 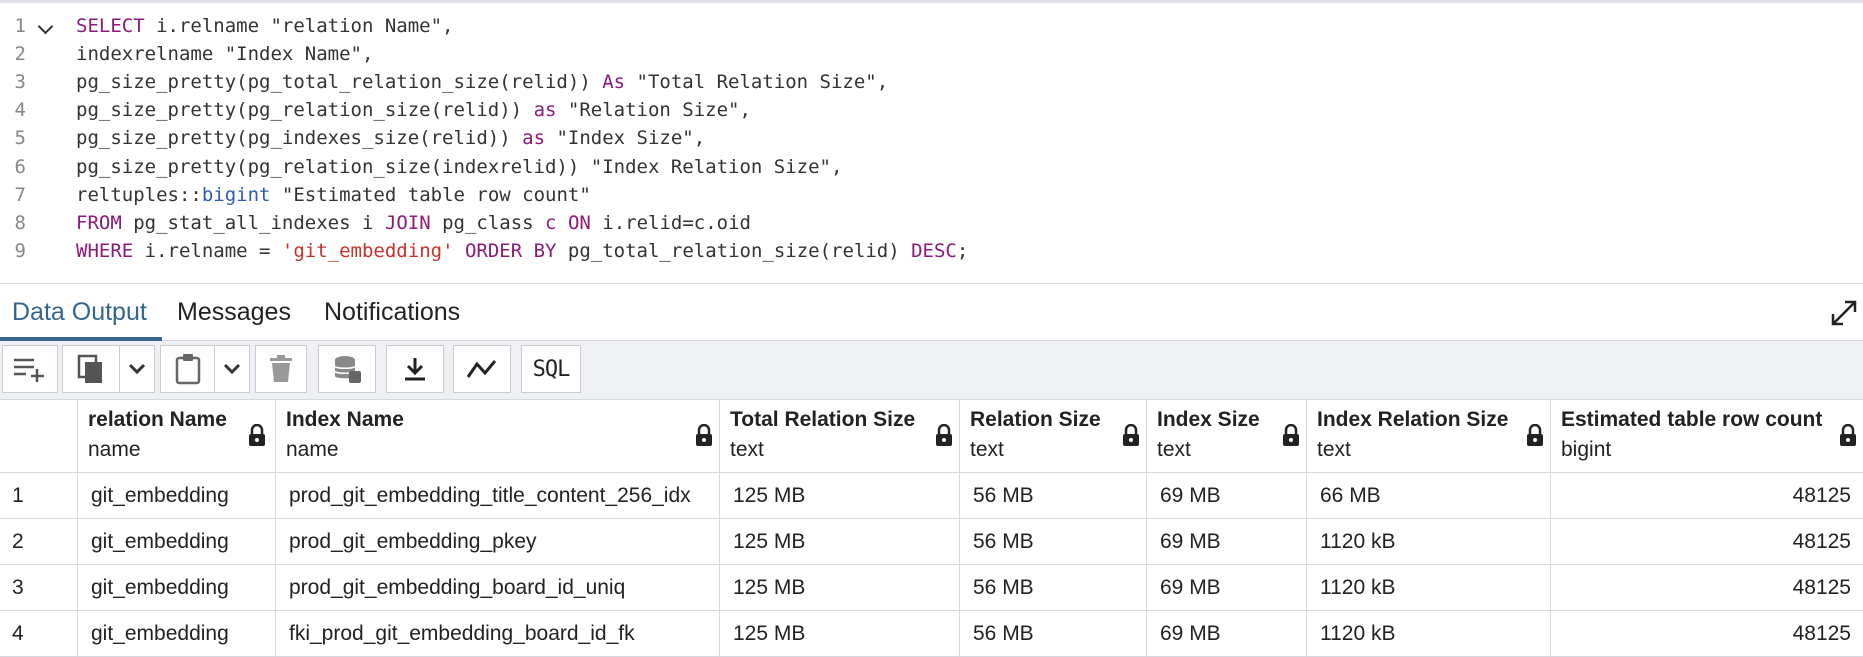 What do you see at coordinates (670, 222) in the screenshot?
I see `code-token: i.relid=c.oid` at bounding box center [670, 222].